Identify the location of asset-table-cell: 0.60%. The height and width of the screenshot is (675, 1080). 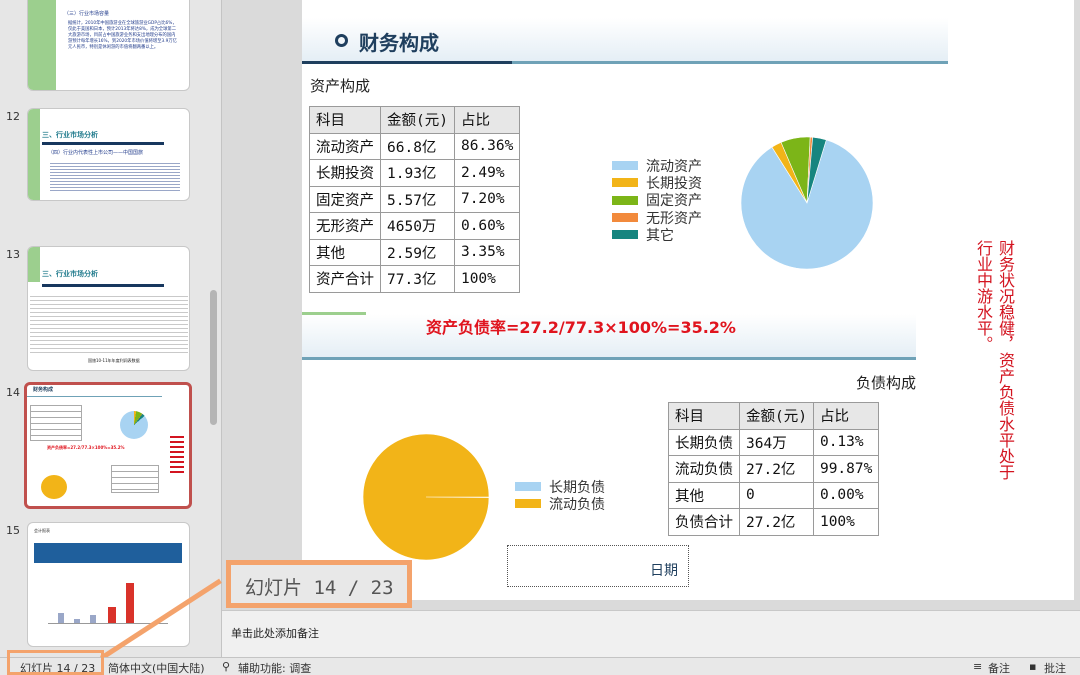
(487, 226).